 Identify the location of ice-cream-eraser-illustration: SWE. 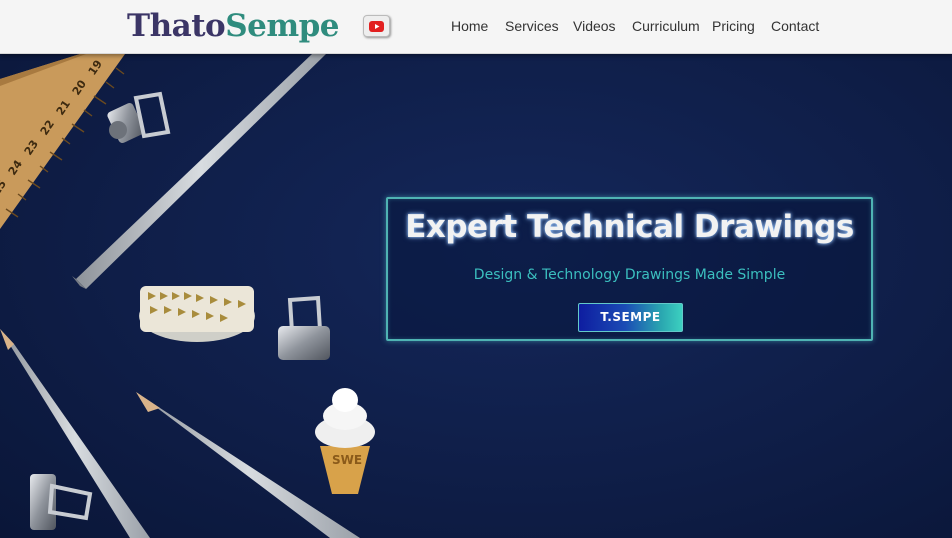
(345, 441).